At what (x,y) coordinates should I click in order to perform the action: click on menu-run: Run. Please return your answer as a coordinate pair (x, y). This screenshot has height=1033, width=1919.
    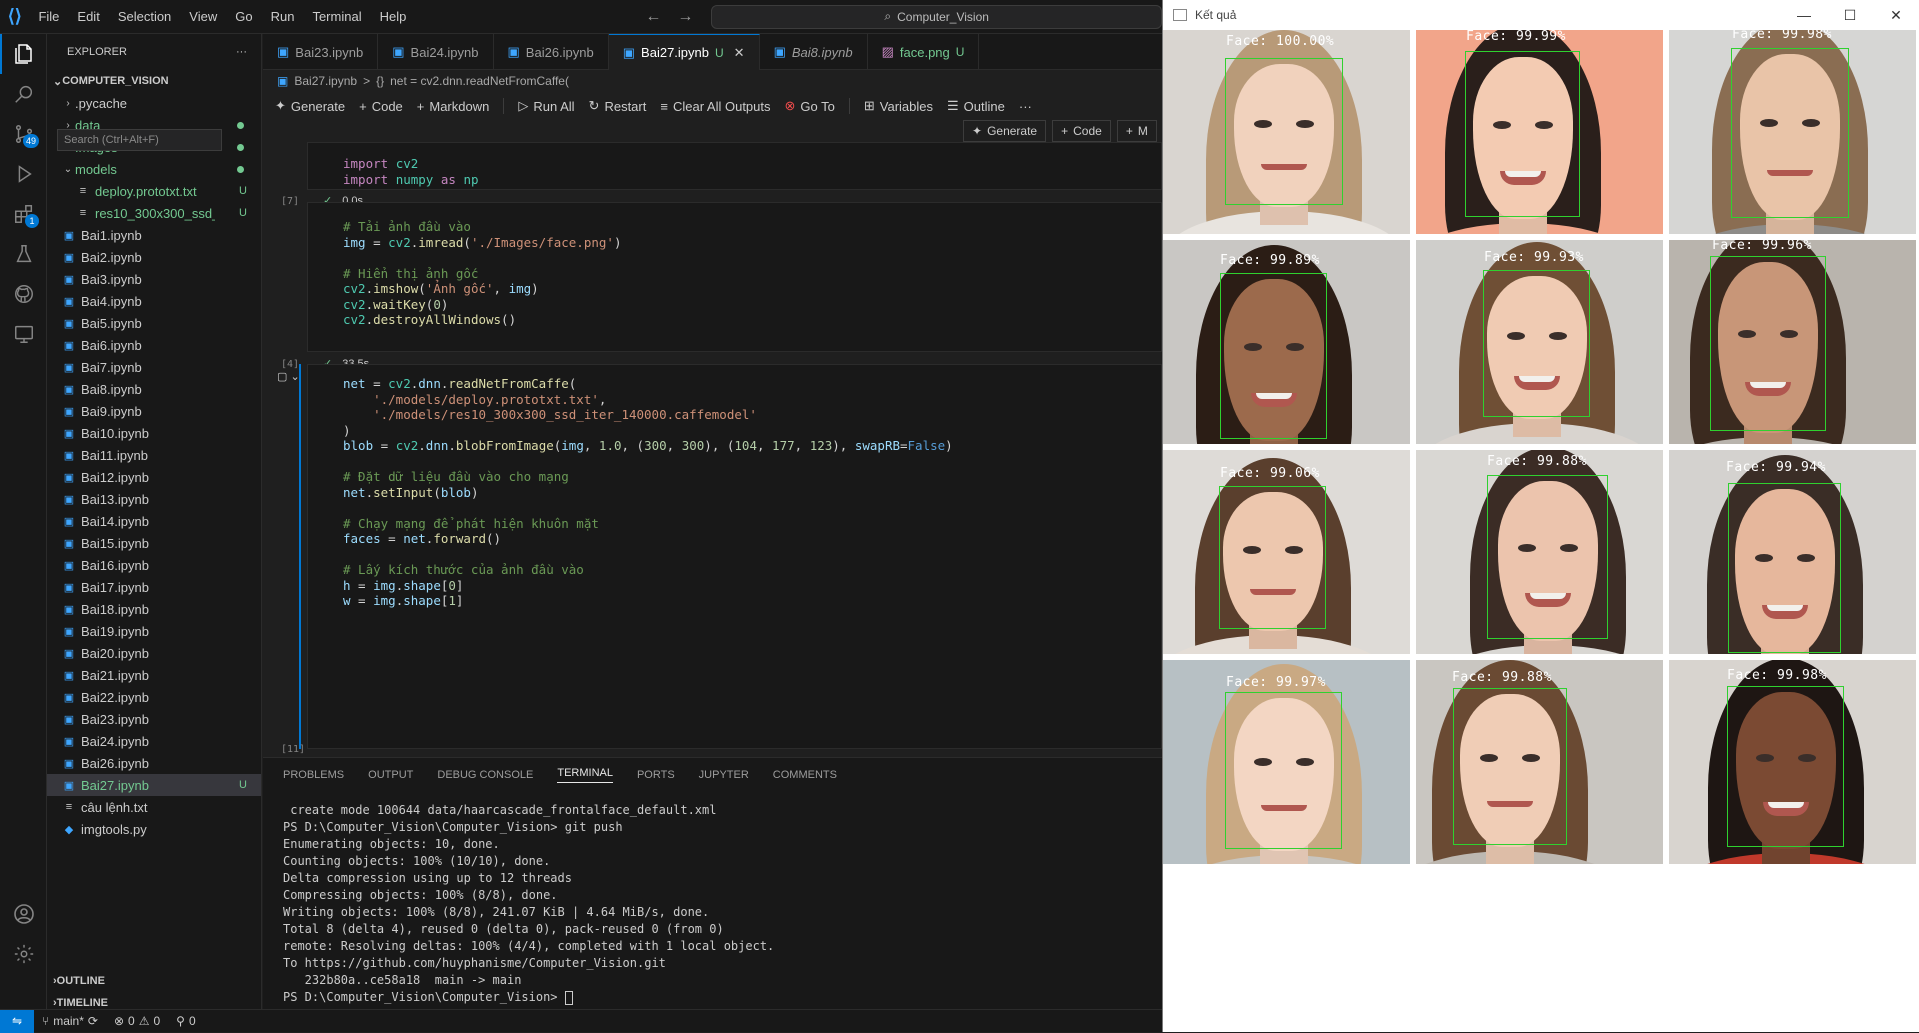
    Looking at the image, I should click on (283, 17).